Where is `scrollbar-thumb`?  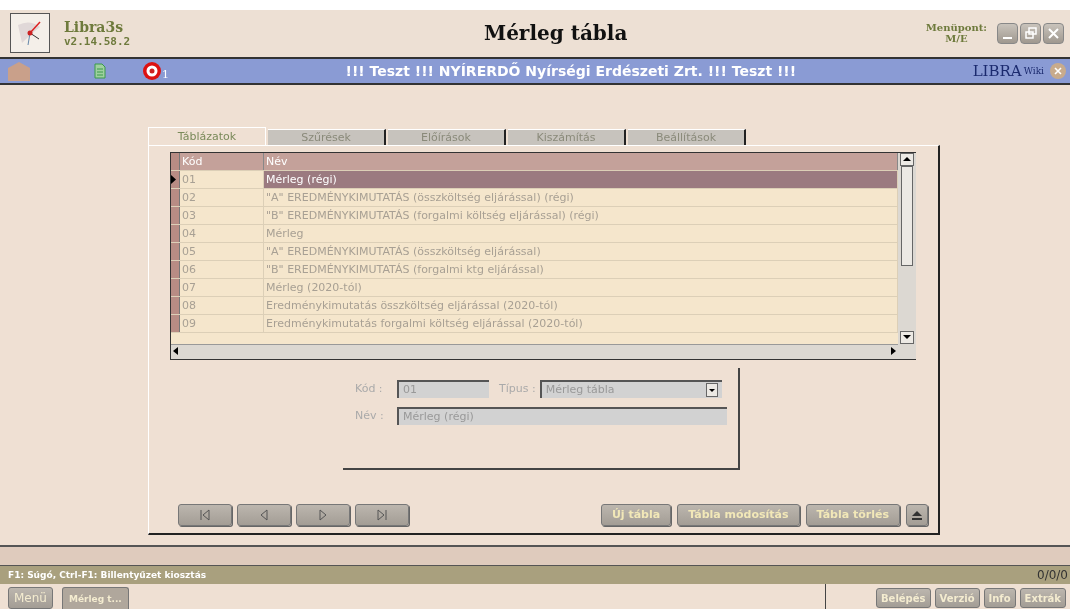
scrollbar-thumb is located at coordinates (907, 215).